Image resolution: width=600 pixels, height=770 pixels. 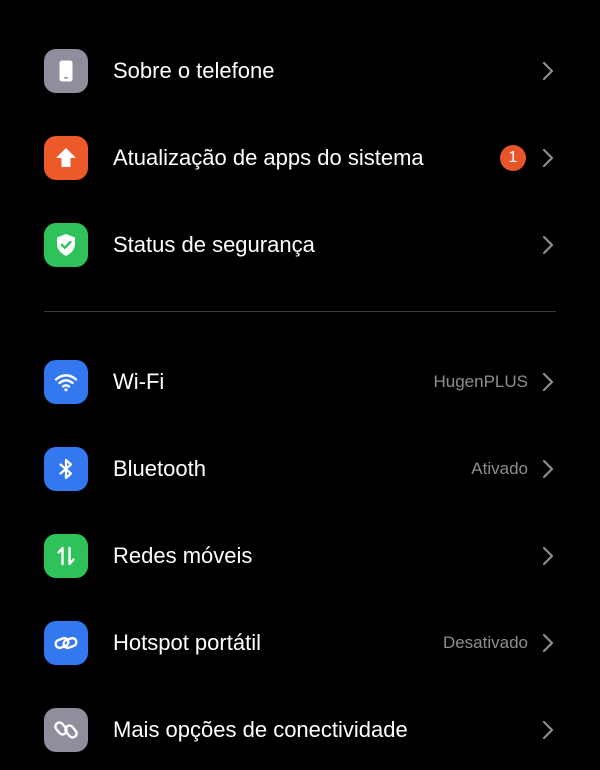 What do you see at coordinates (300, 556) in the screenshot?
I see `settings-item-mobile-networks: Redes móveis` at bounding box center [300, 556].